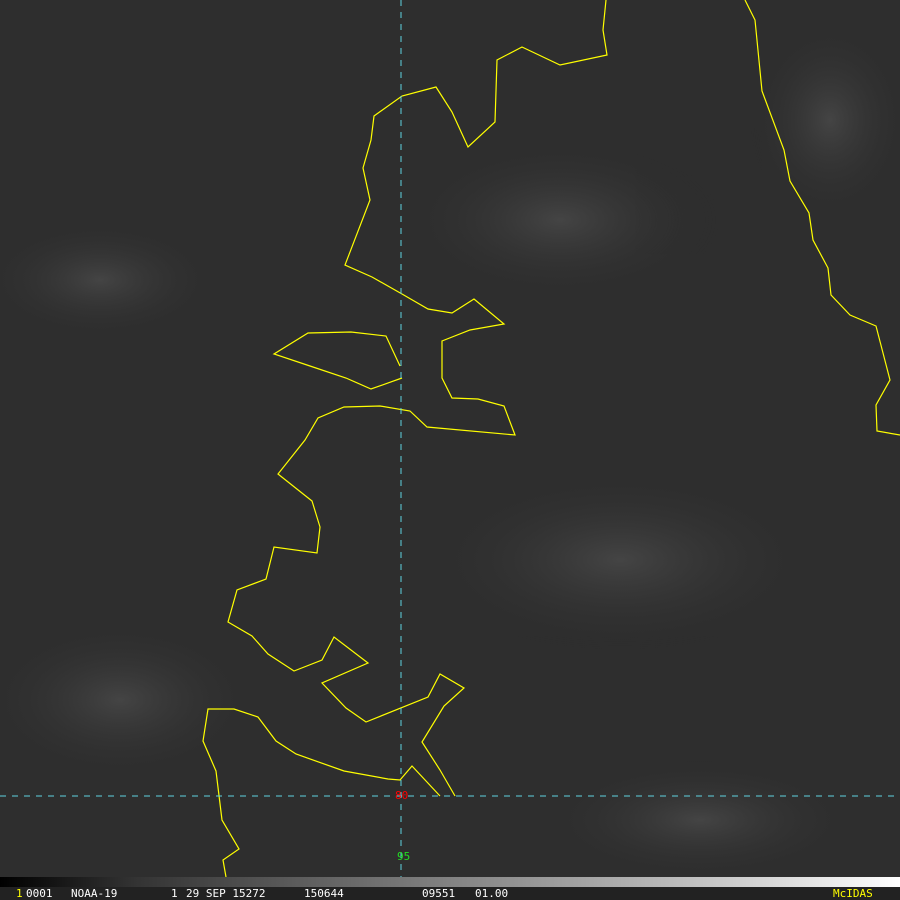  What do you see at coordinates (19, 893) in the screenshot?
I see `frame-number: 1` at bounding box center [19, 893].